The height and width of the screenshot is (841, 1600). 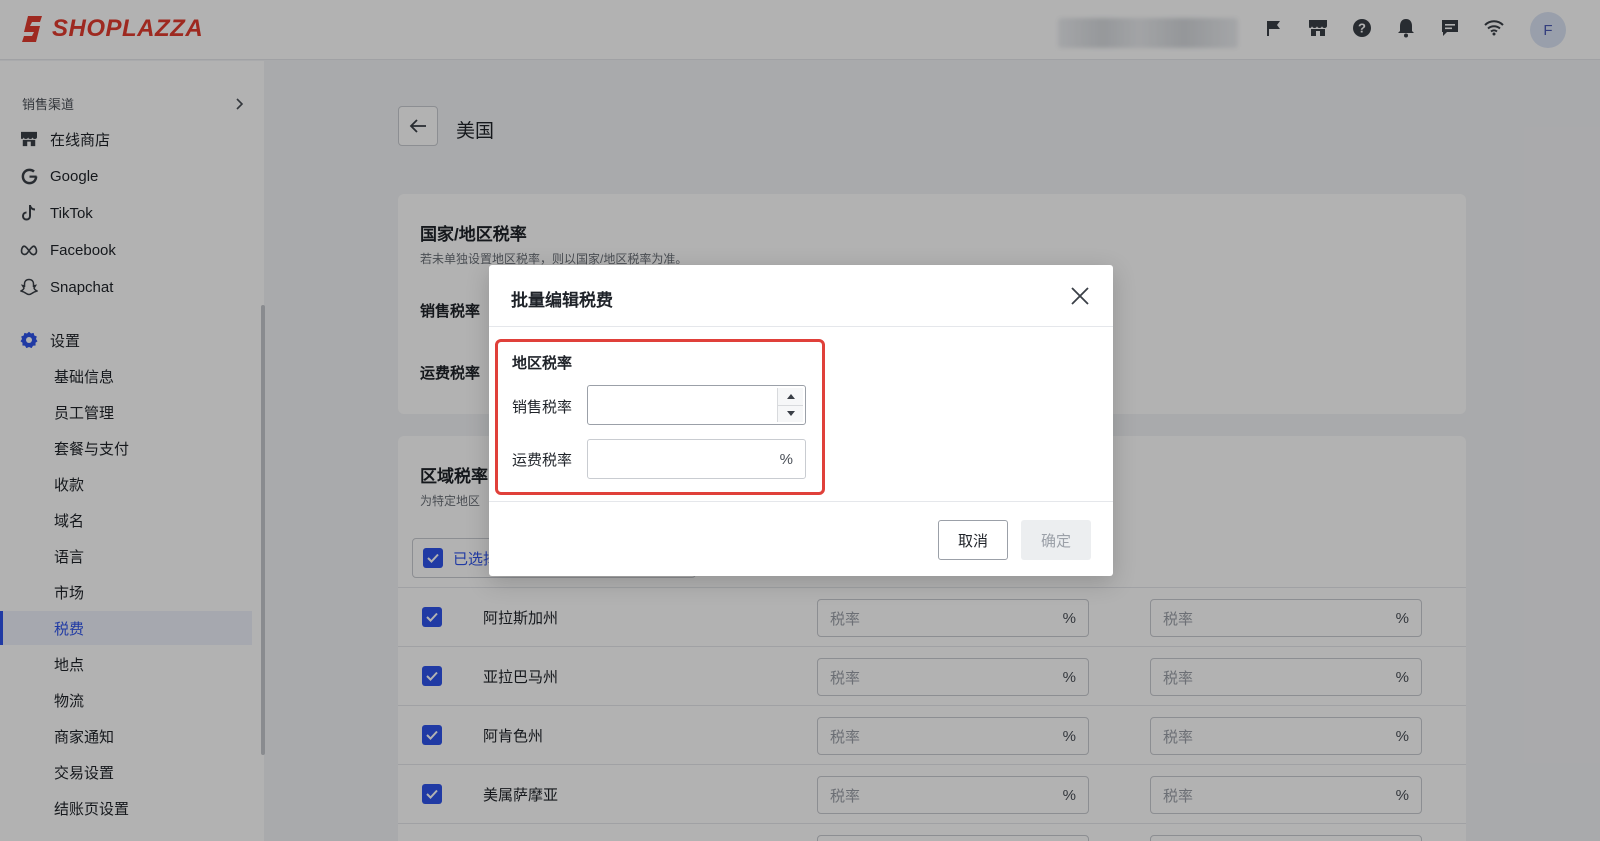 I want to click on decrement-button, so click(x=790, y=414).